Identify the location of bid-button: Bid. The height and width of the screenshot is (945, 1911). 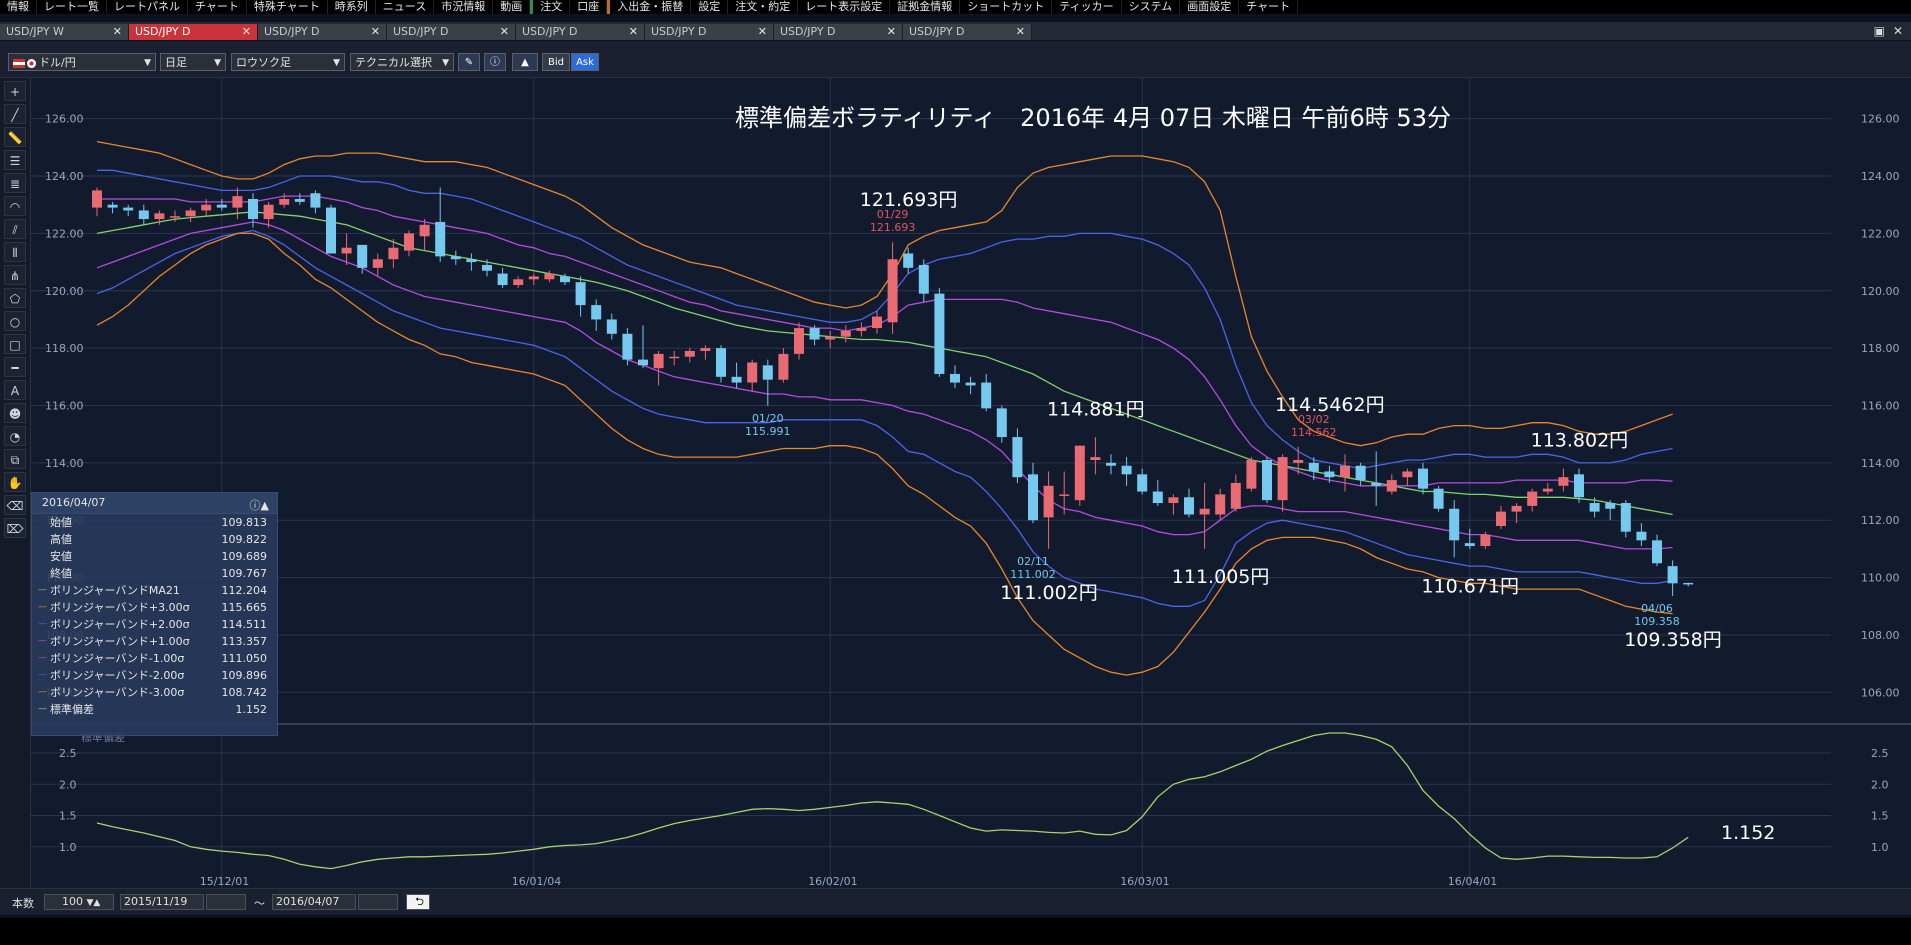
(556, 62).